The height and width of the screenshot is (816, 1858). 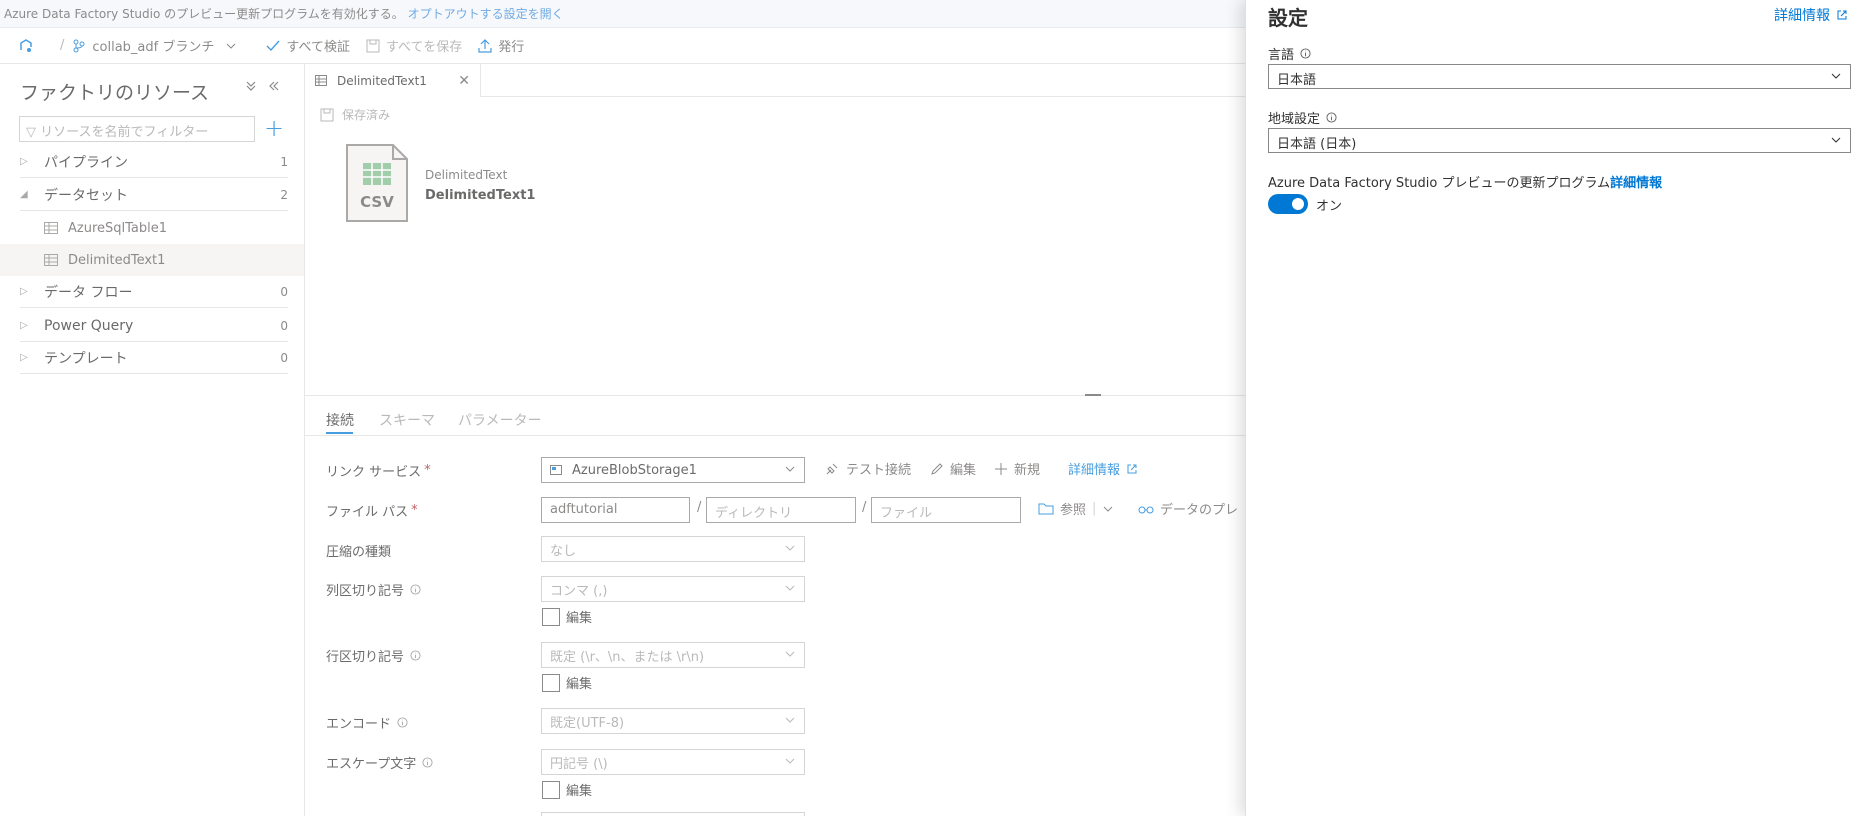 What do you see at coordinates (382, 80) in the screenshot?
I see `tab-label: DelimitedText1` at bounding box center [382, 80].